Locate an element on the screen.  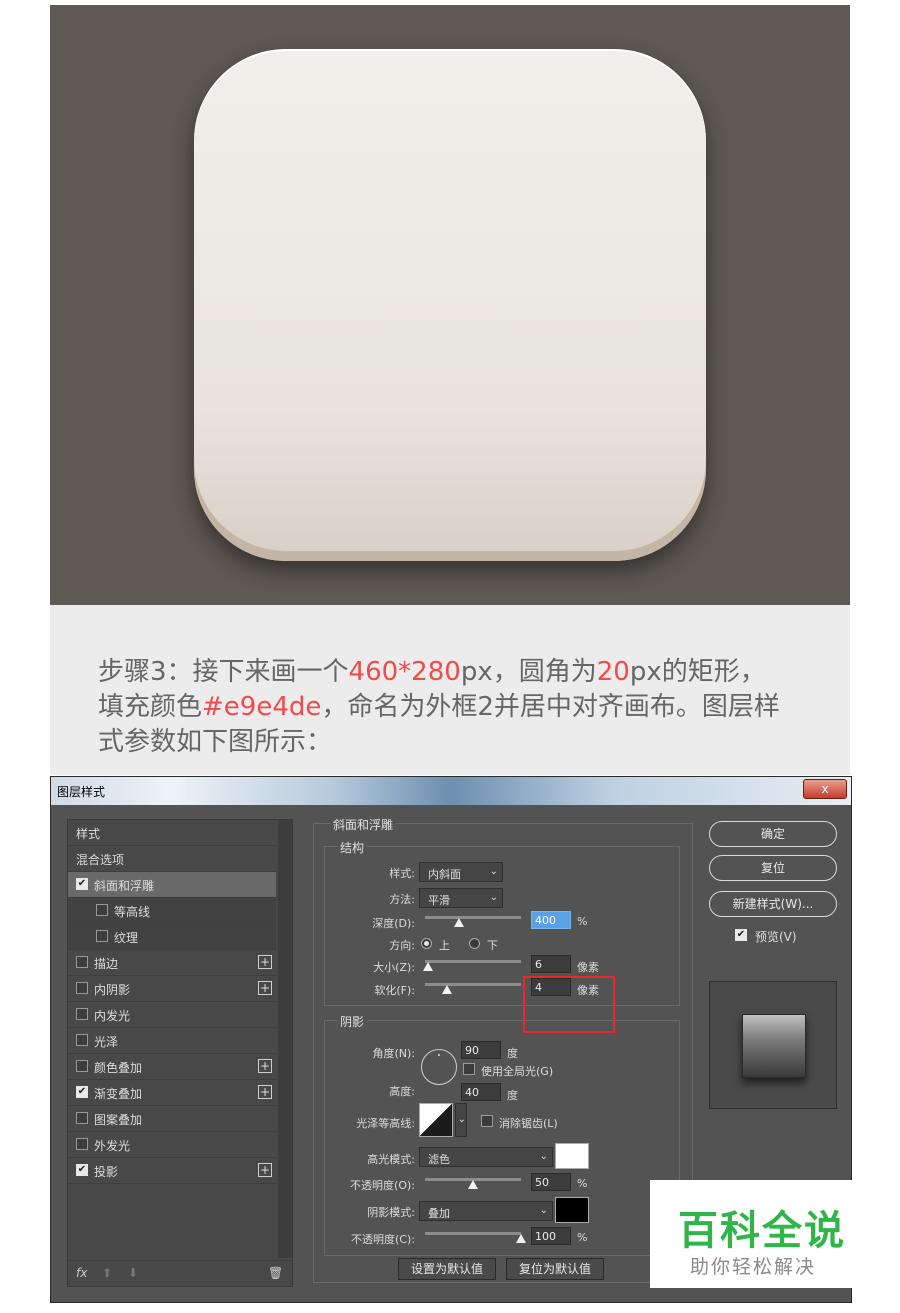
highlight-mode-dropdown: 滤色 ⌄ is located at coordinates (486, 1157).